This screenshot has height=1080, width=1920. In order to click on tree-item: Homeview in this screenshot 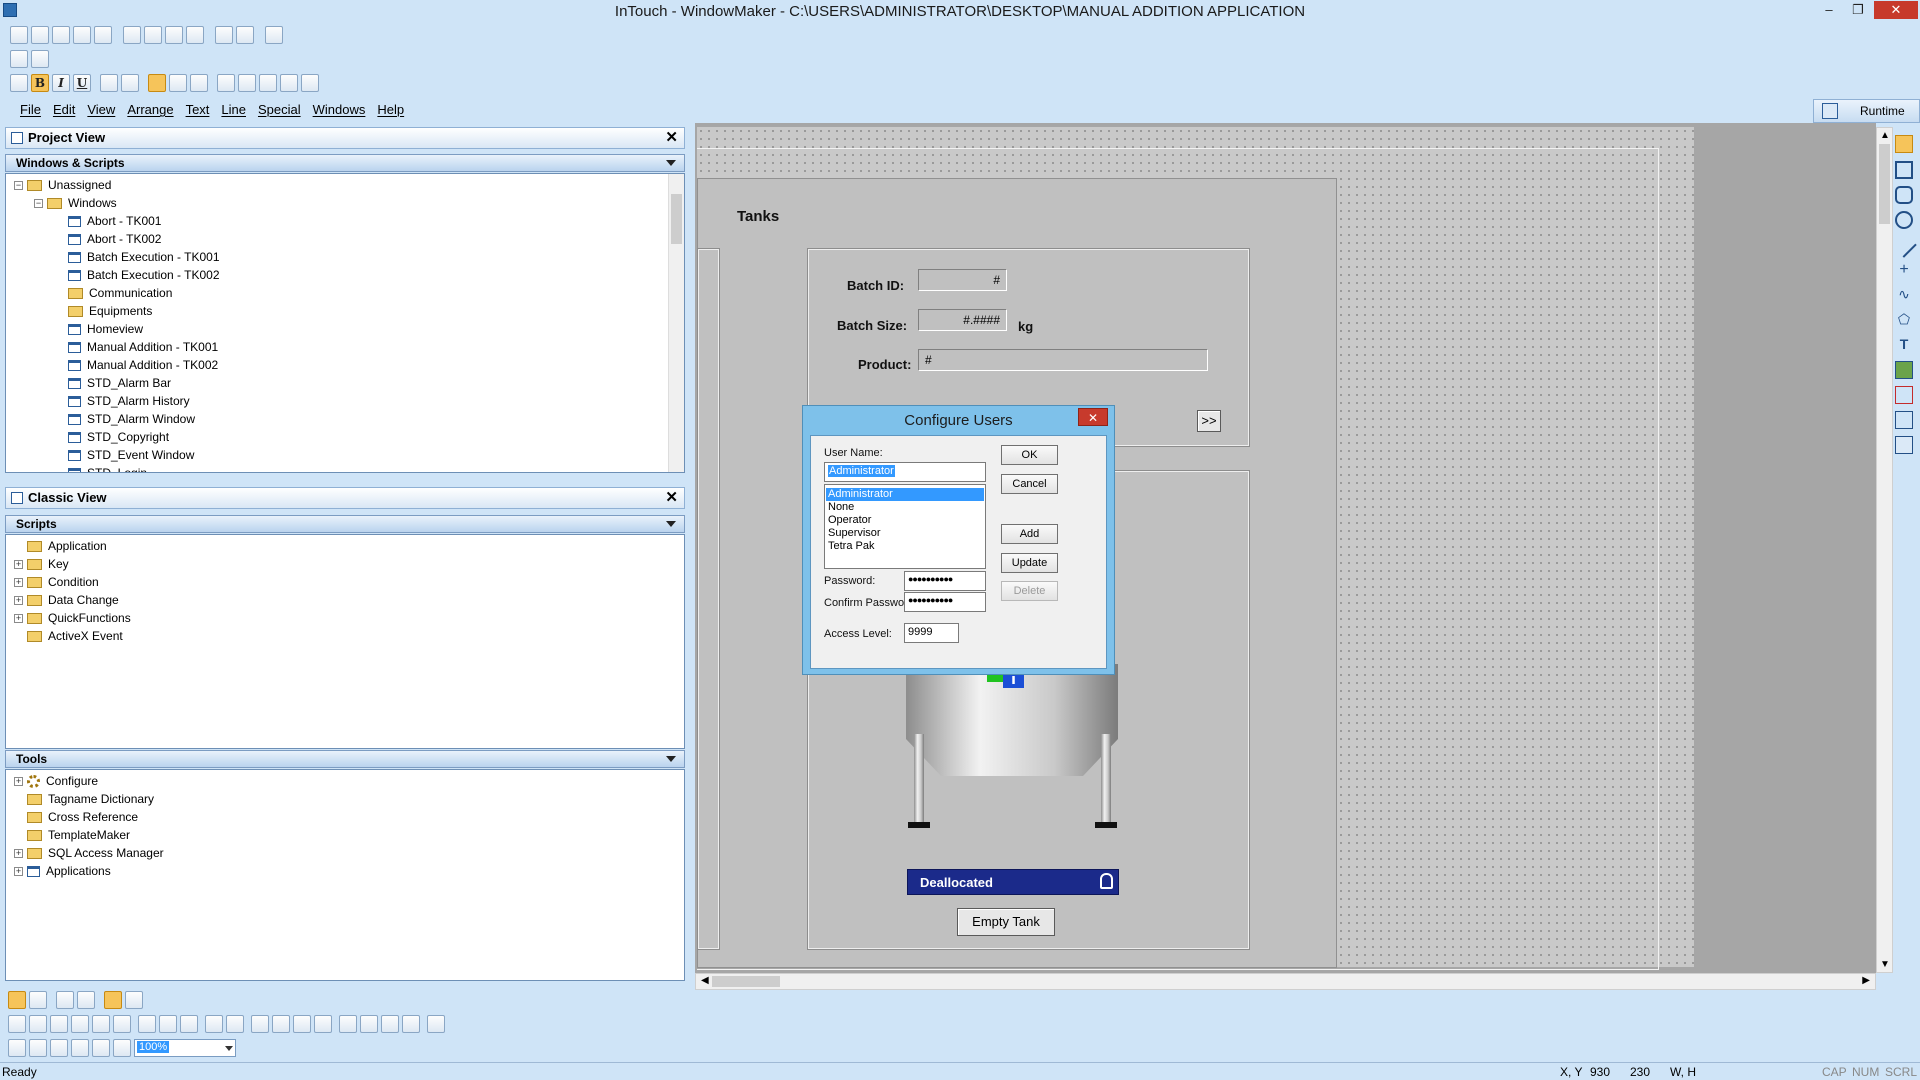, I will do `click(105, 329)`.